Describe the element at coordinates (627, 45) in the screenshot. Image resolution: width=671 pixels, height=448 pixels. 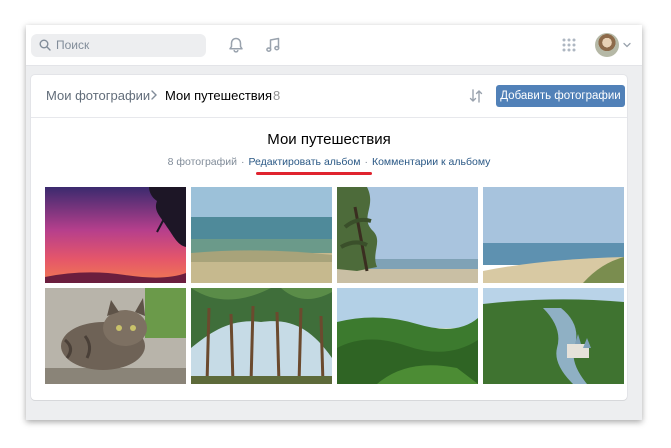
I see `chevron-down-icon` at that location.